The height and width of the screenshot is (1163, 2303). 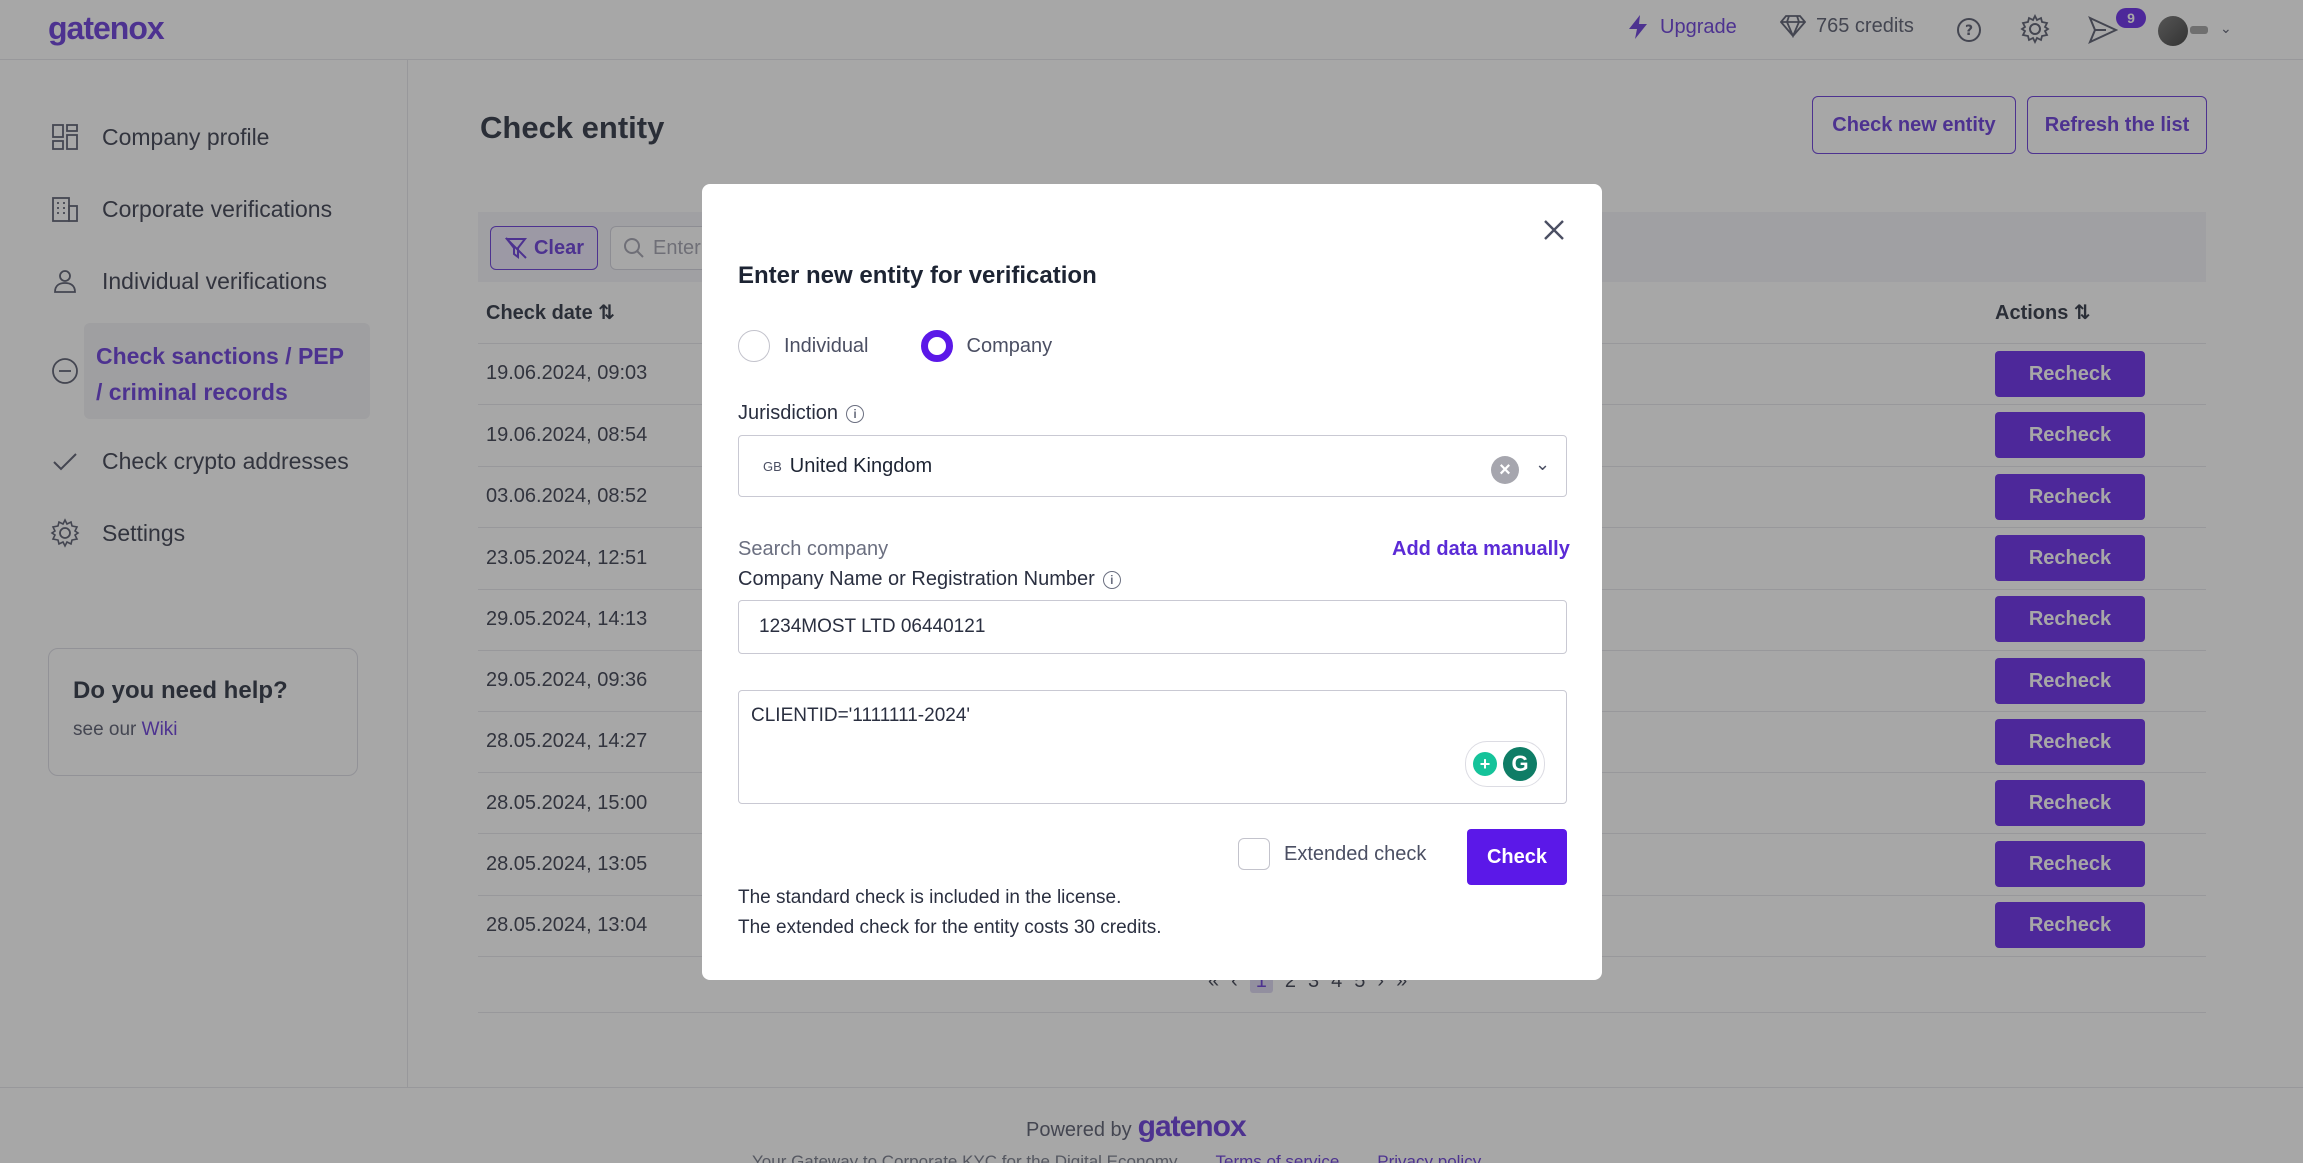 What do you see at coordinates (826, 346) in the screenshot?
I see `radio-individual-label: Individual` at bounding box center [826, 346].